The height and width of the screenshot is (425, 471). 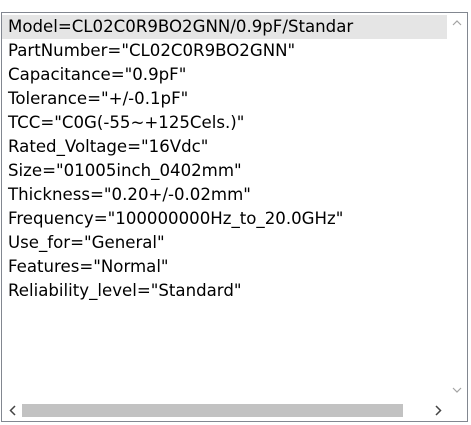 What do you see at coordinates (225, 267) in the screenshot?
I see `list-item-features: Features="Normal"` at bounding box center [225, 267].